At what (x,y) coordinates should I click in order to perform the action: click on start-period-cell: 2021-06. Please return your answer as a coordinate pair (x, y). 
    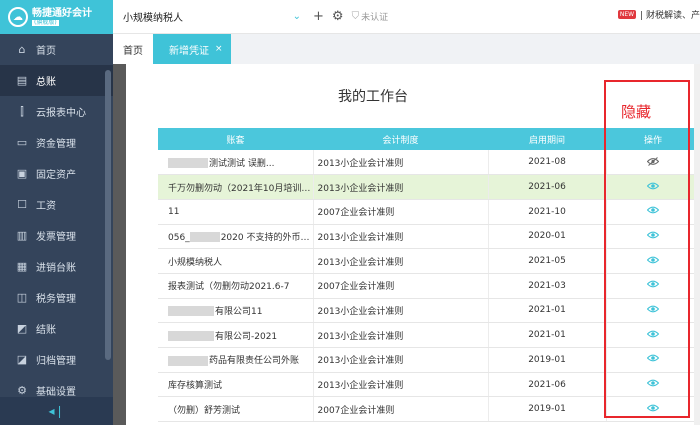
    Looking at the image, I should click on (547, 187).